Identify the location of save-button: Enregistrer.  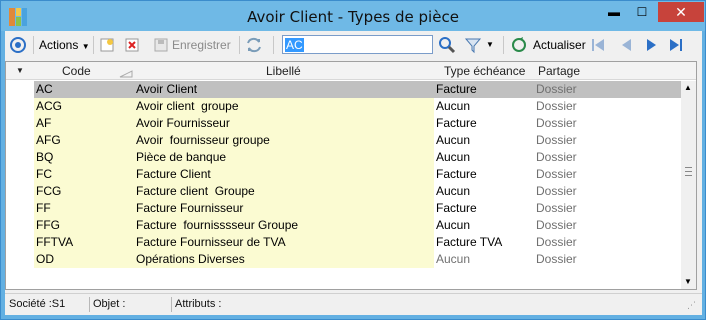
(201, 45).